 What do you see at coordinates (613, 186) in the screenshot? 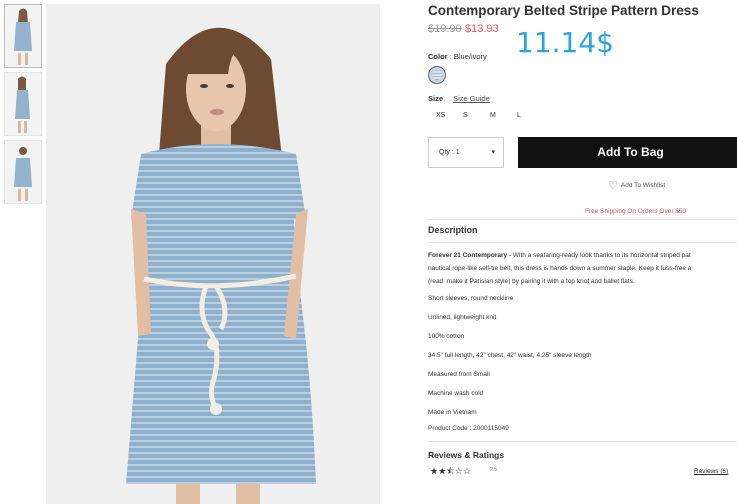
I see `heart-icon: ♡` at bounding box center [613, 186].